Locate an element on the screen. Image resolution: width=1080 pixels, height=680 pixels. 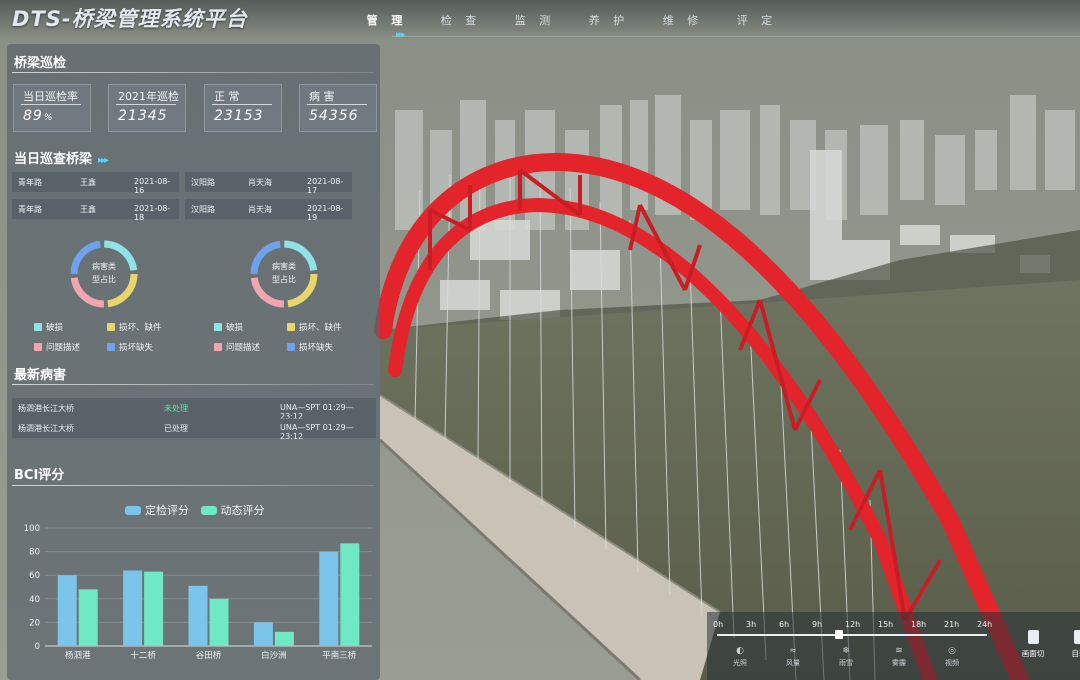
timeline-tick-label: 12h is located at coordinates (853, 624).